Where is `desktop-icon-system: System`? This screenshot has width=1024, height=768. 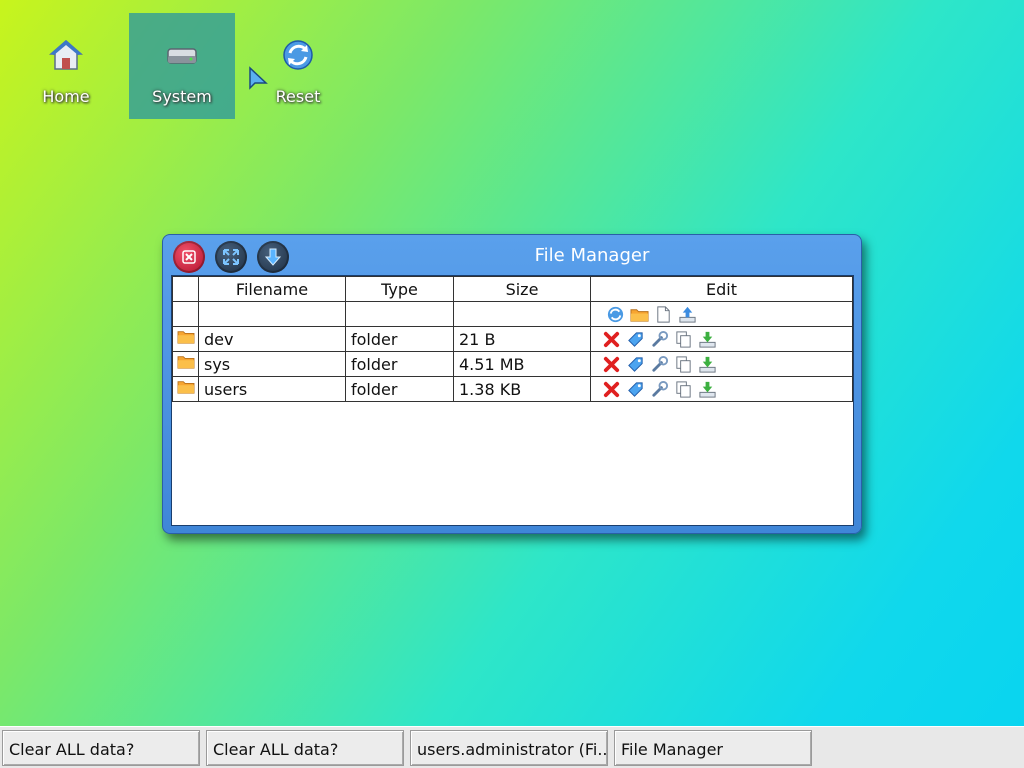
desktop-icon-system: System is located at coordinates (182, 66).